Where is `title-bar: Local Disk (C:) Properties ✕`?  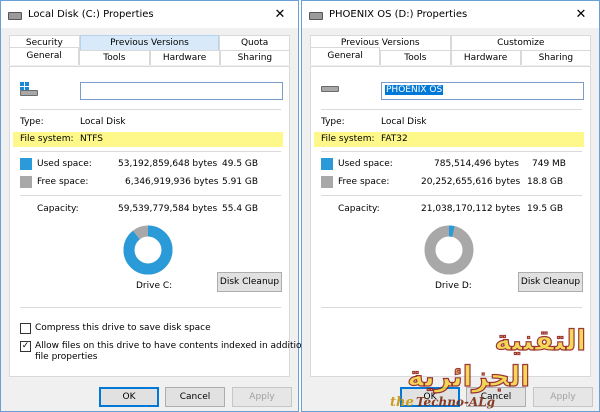
title-bar: Local Disk (C:) Properties ✕ is located at coordinates (149, 14).